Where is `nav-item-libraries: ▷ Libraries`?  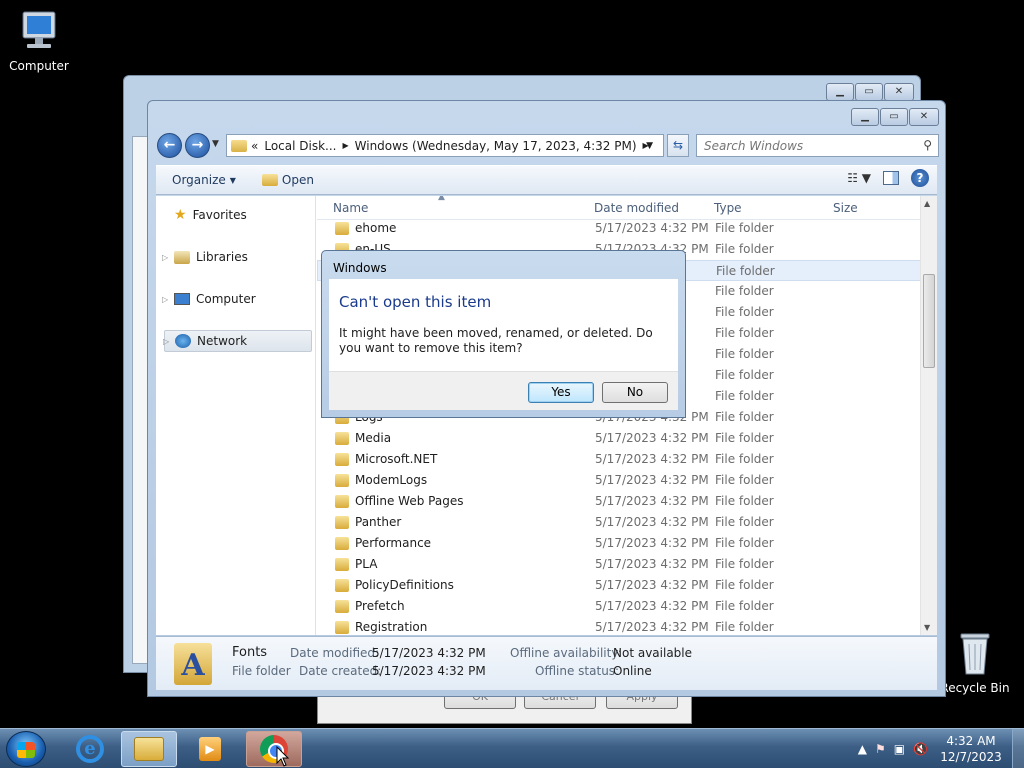 nav-item-libraries: ▷ Libraries is located at coordinates (237, 257).